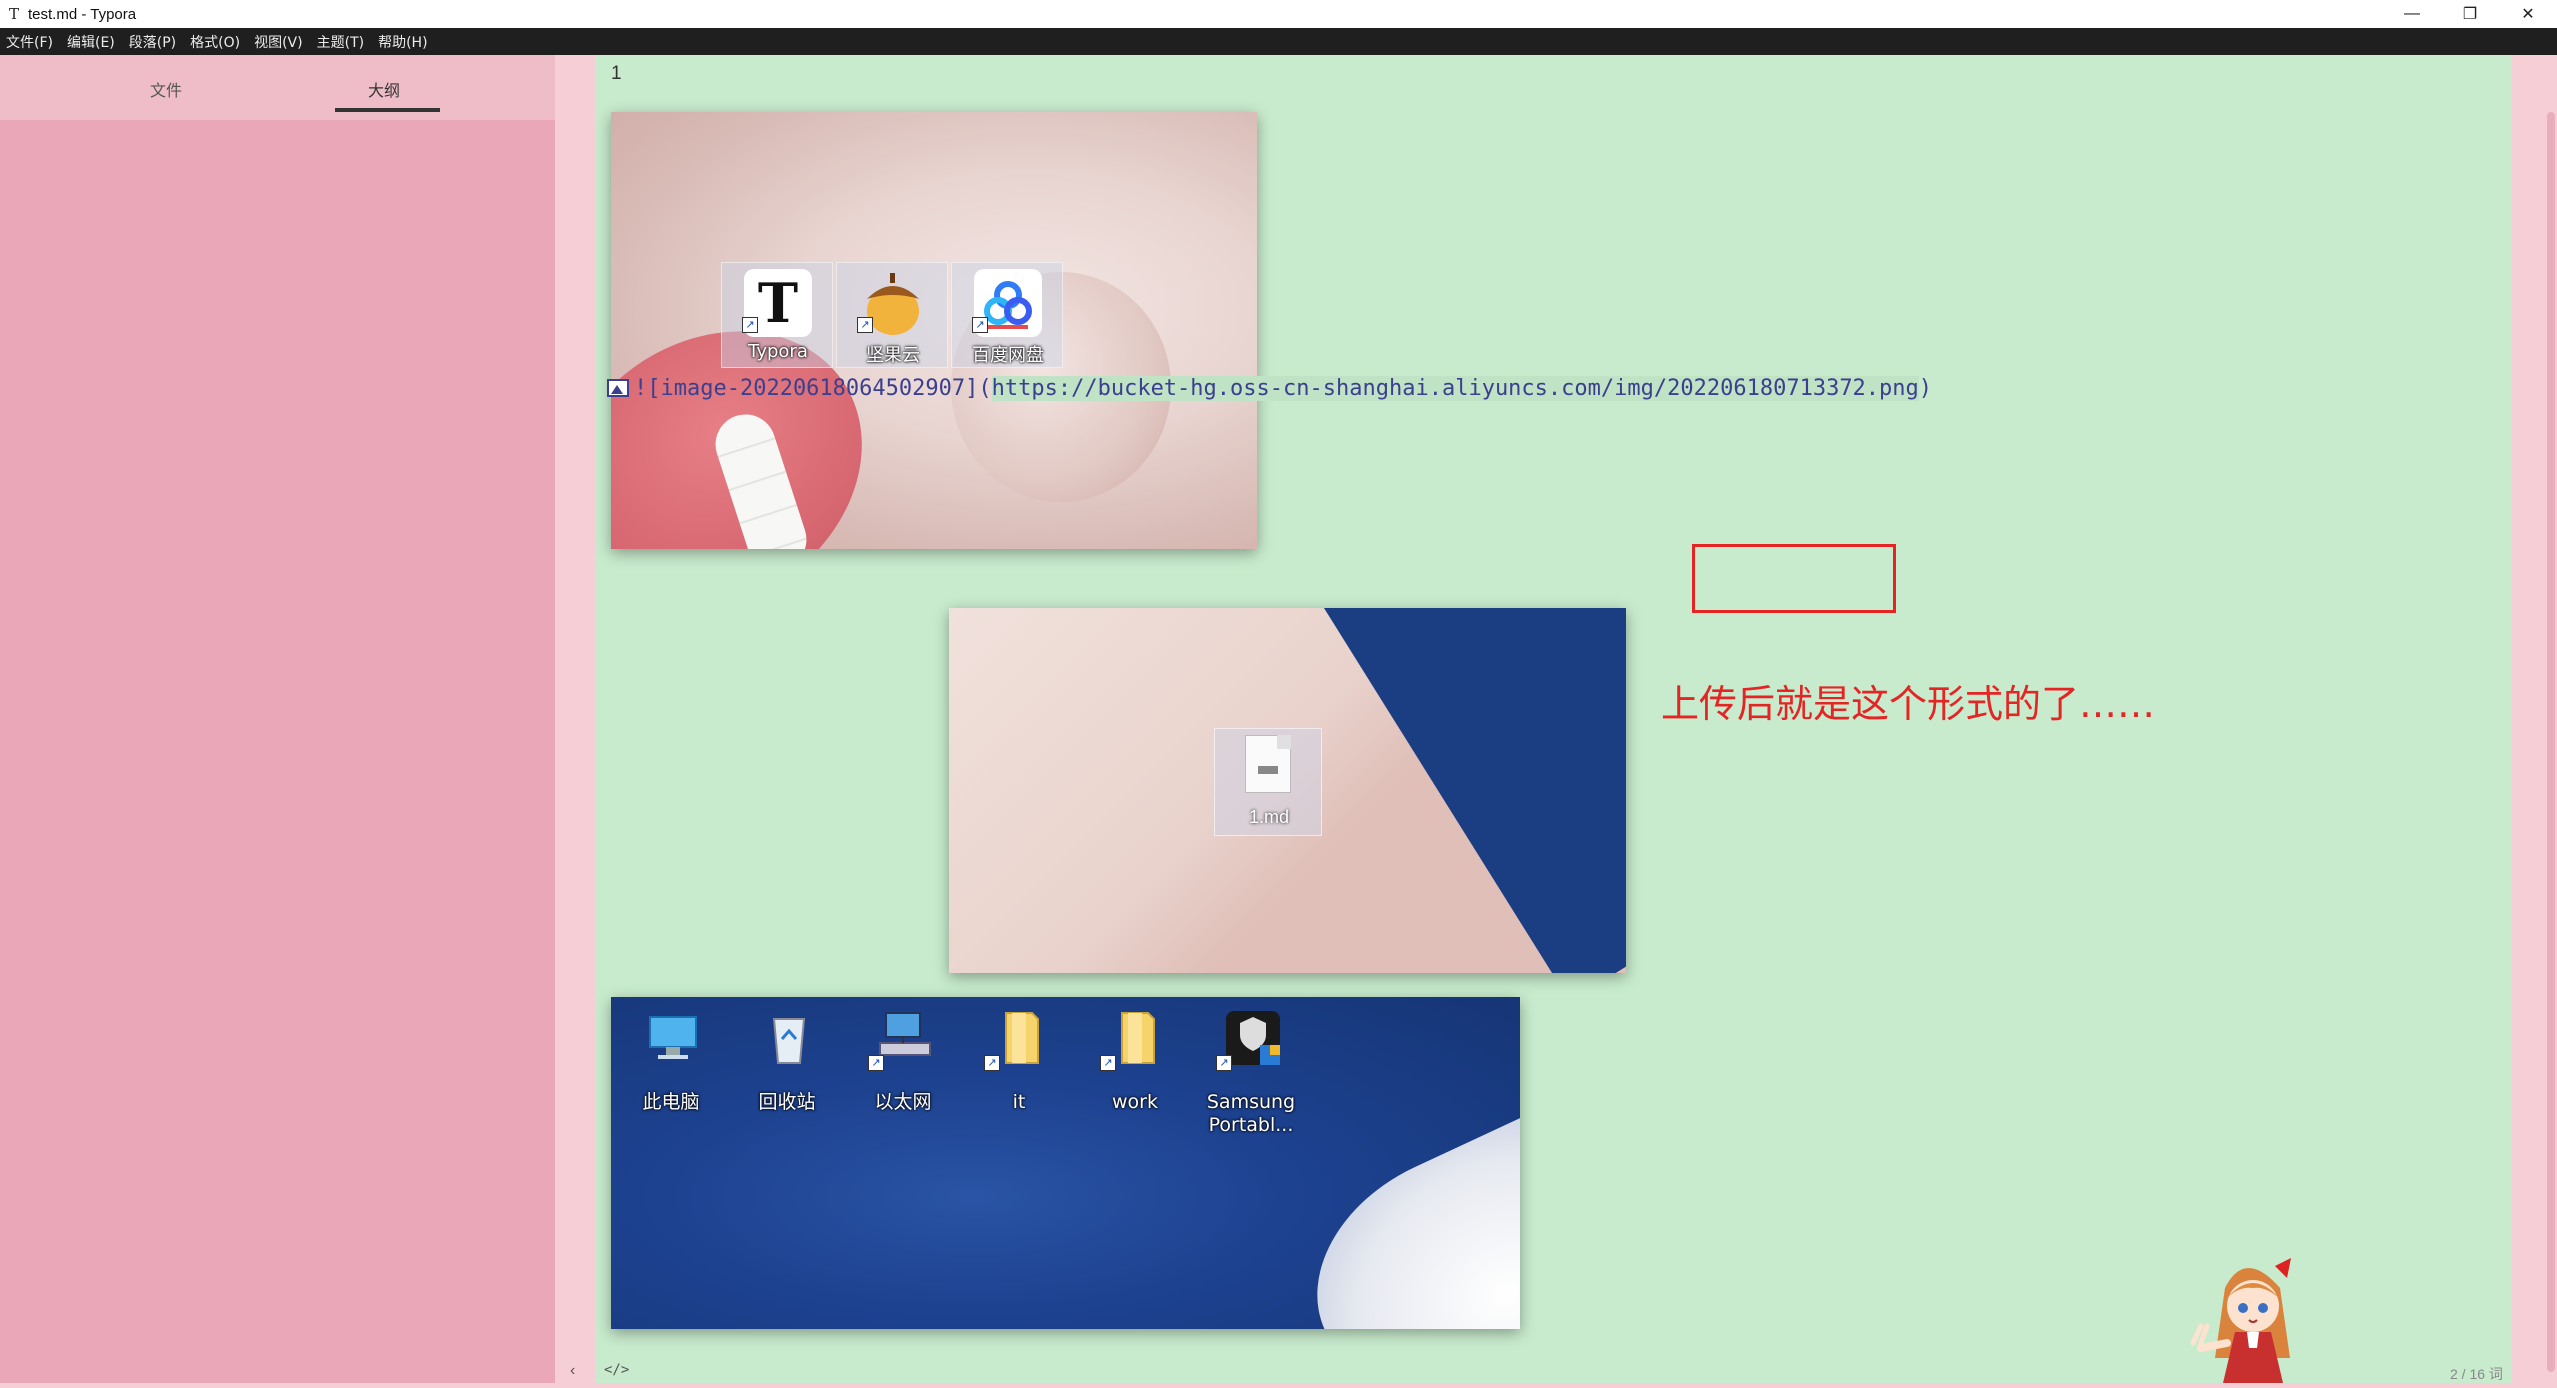 The height and width of the screenshot is (1388, 2557). I want to click on samsung-portable-ssd-icon, so click(1253, 1038).